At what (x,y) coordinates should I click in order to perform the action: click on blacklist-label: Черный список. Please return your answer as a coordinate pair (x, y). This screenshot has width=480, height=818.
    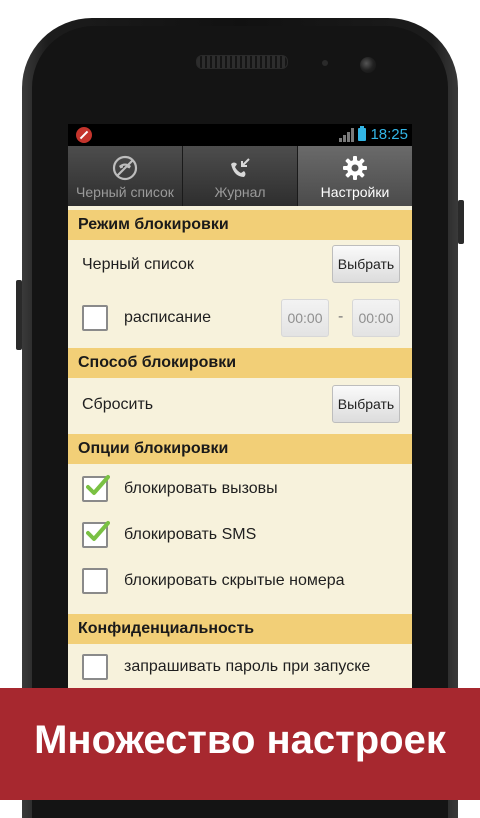
    Looking at the image, I should click on (138, 264).